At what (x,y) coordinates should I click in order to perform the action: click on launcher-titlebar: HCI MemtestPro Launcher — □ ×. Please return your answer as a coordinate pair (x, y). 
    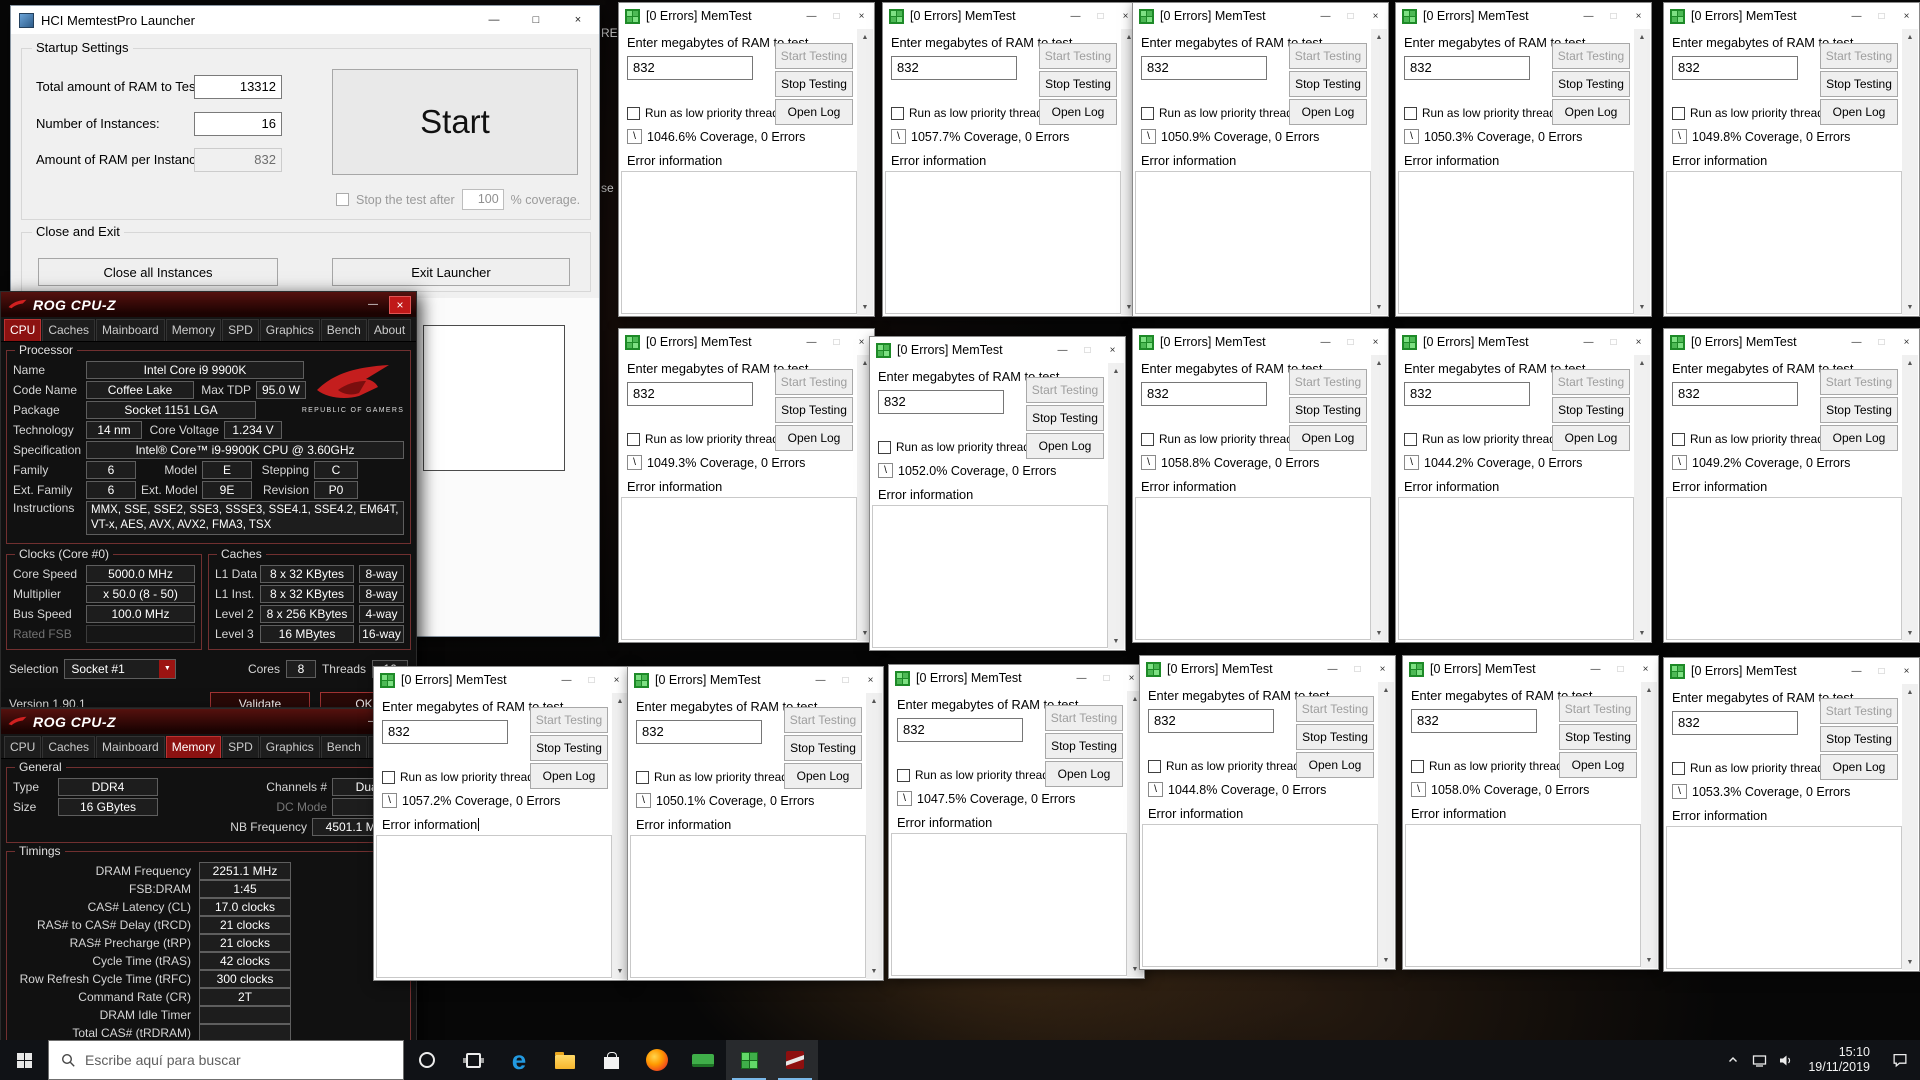
    Looking at the image, I should click on (305, 20).